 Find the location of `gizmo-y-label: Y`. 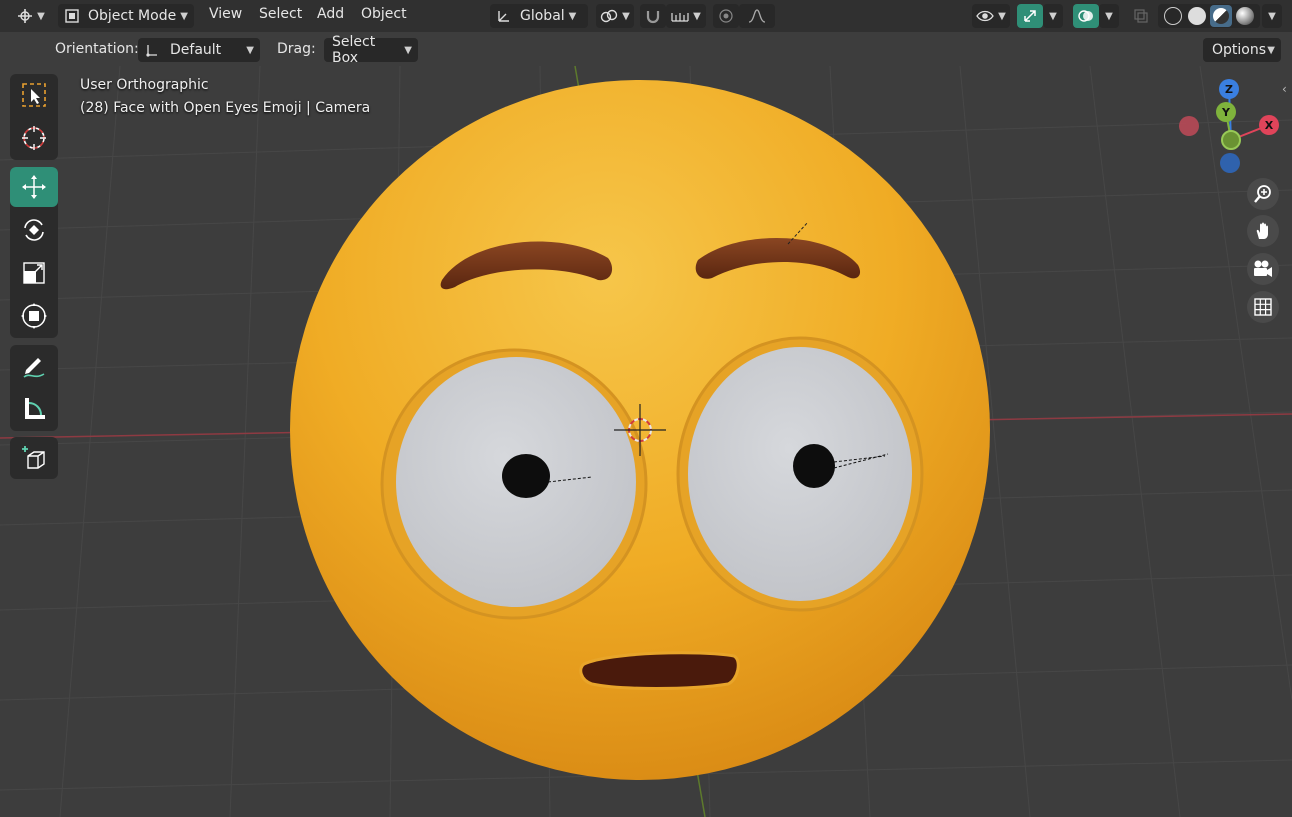

gizmo-y-label: Y is located at coordinates (1226, 112).